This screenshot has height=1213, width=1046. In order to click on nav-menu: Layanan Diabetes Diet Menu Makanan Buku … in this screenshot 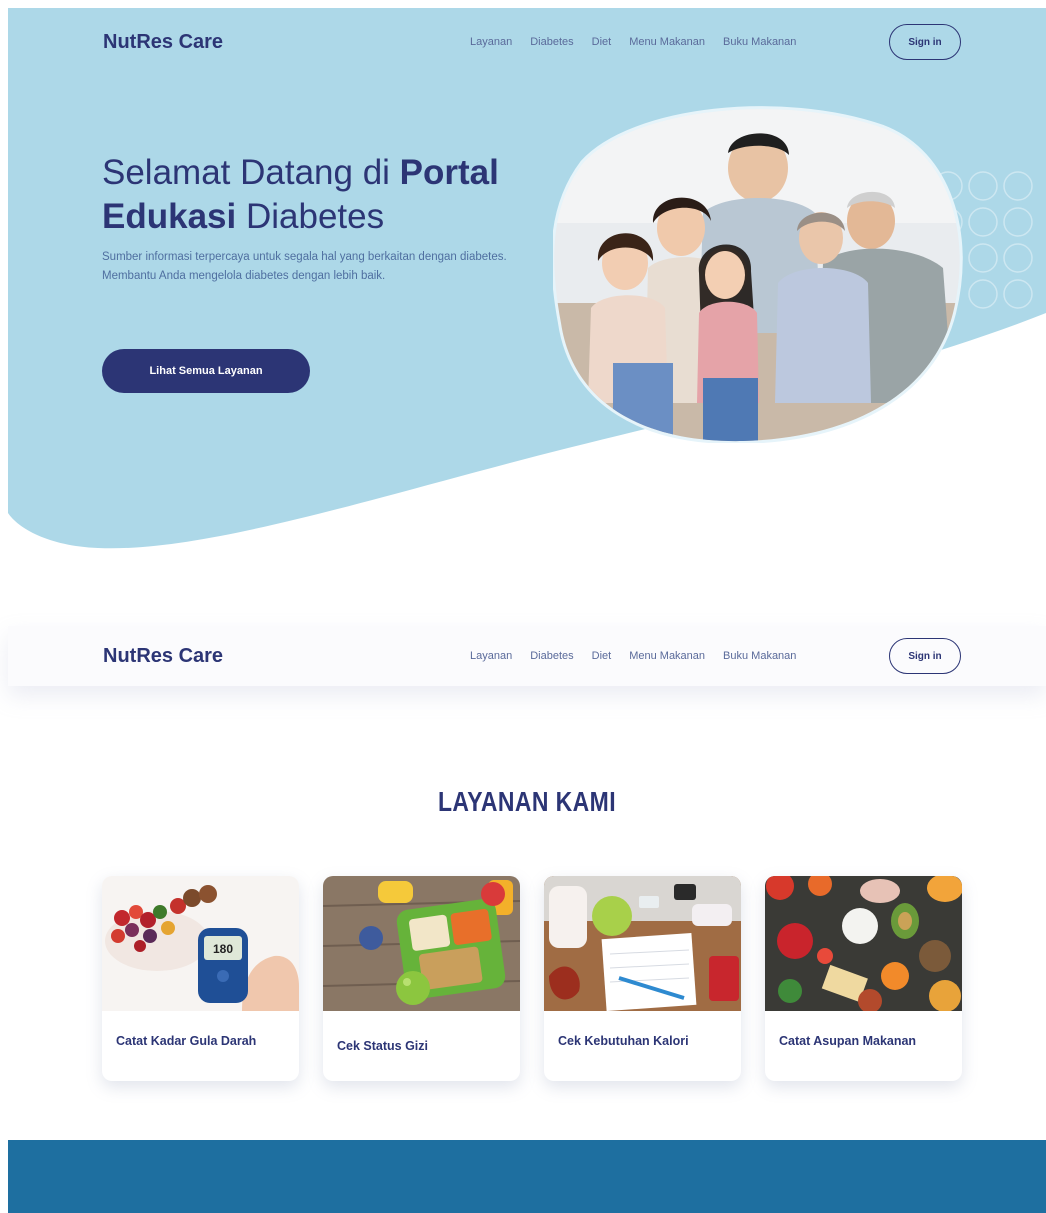, I will do `click(642, 42)`.